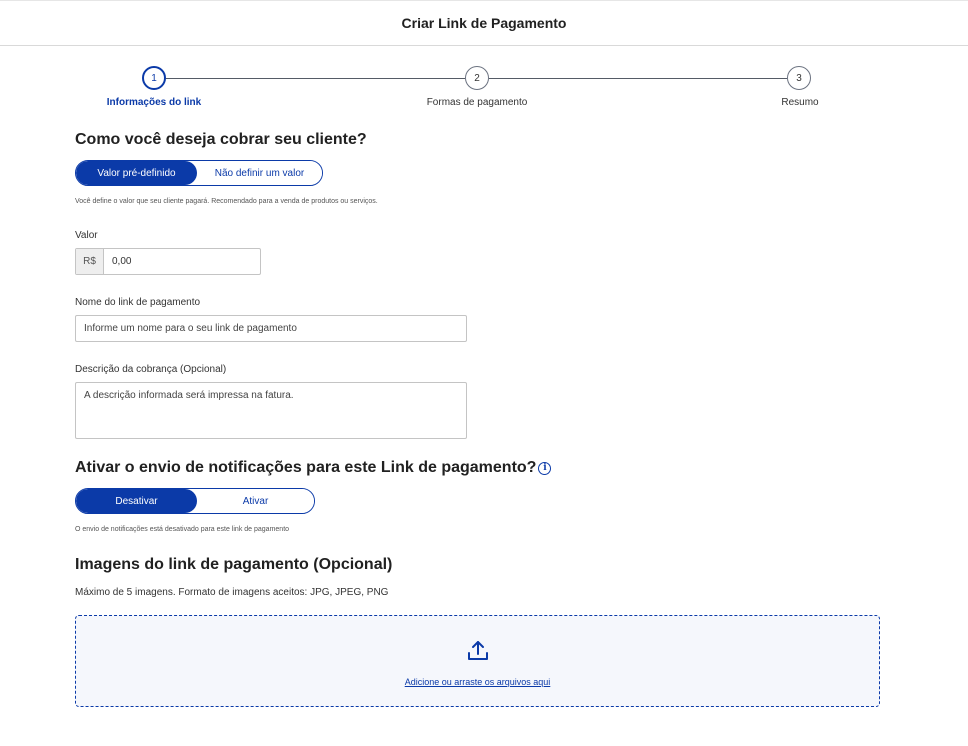 The height and width of the screenshot is (746, 968). What do you see at coordinates (154, 78) in the screenshot?
I see `step-1-circle: 1` at bounding box center [154, 78].